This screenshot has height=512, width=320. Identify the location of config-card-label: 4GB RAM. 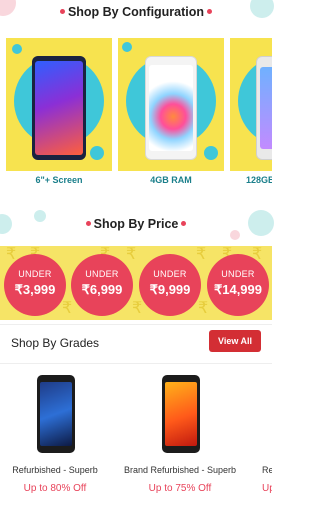
(171, 180).